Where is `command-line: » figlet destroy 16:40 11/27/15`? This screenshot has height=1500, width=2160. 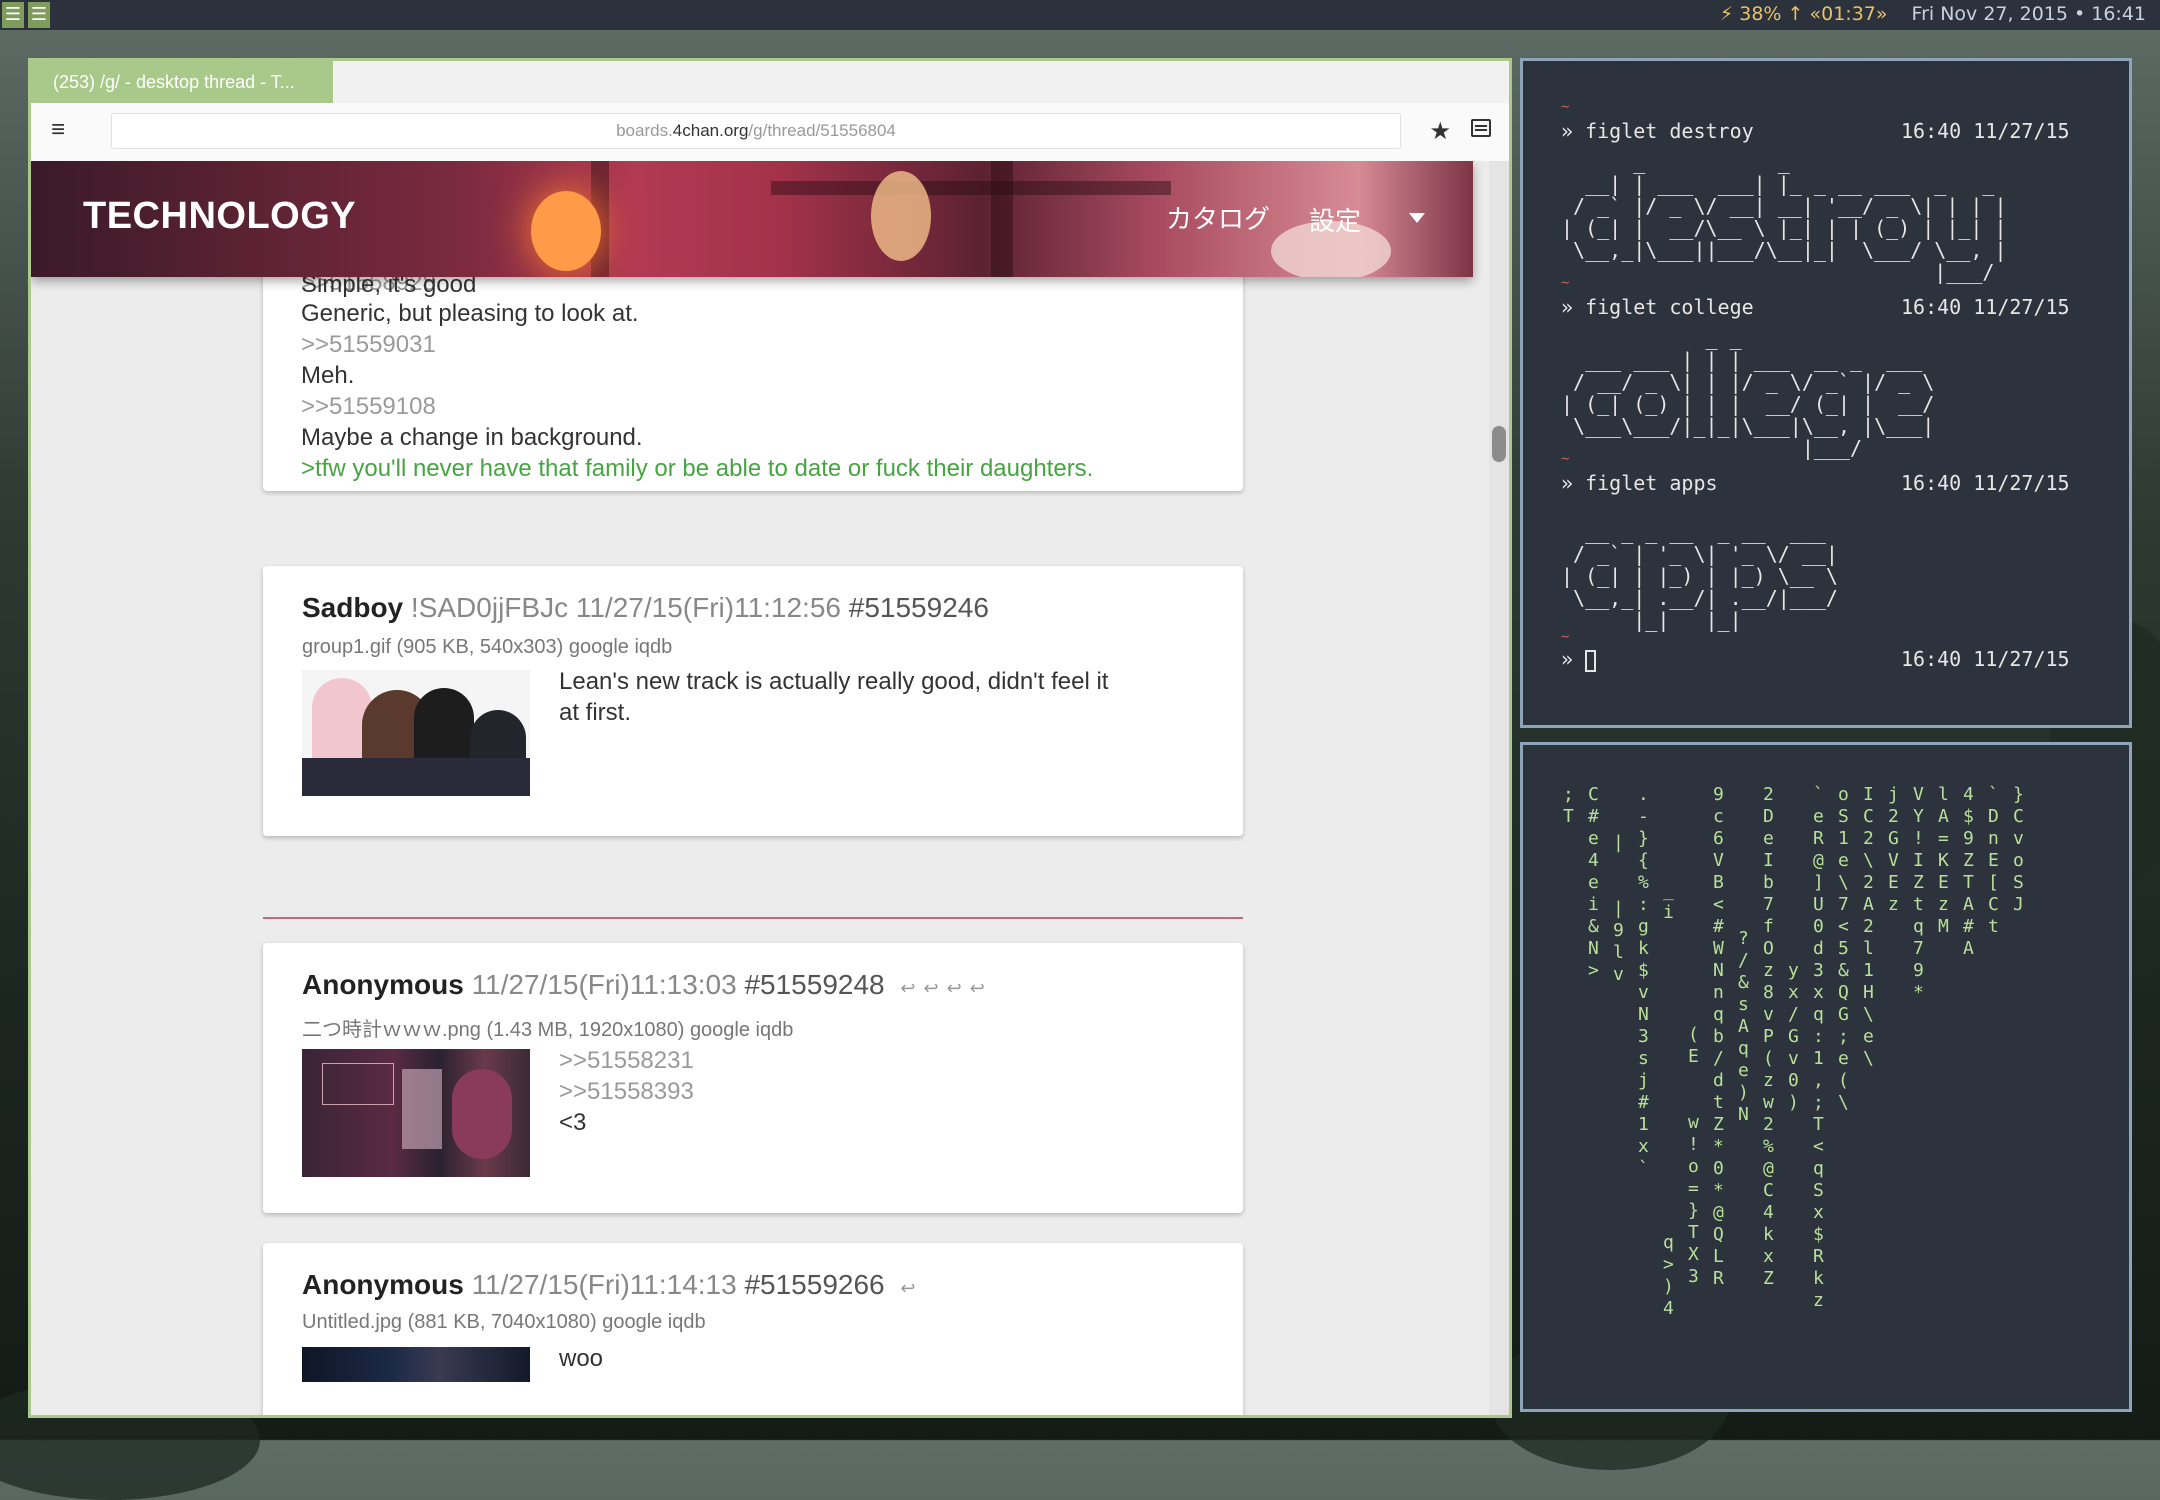 command-line: » figlet destroy 16:40 11/27/15 is located at coordinates (1815, 131).